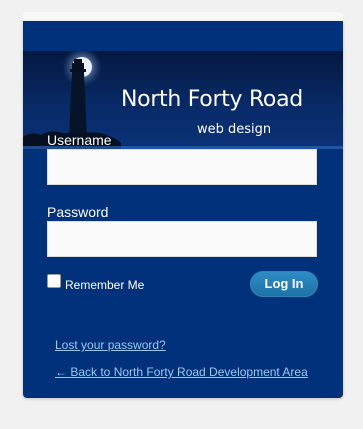 The image size is (363, 429). What do you see at coordinates (79, 140) in the screenshot?
I see `username-label: Username` at bounding box center [79, 140].